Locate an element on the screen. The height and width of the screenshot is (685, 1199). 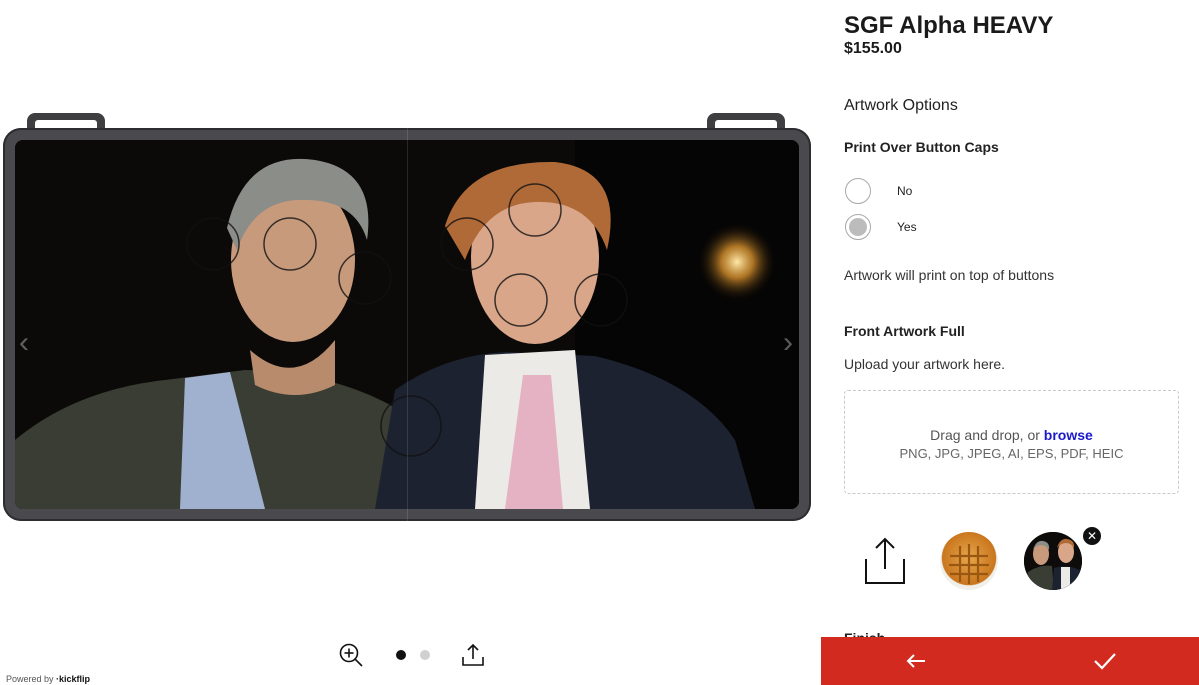
option-yes: Yes is located at coordinates (881, 227).